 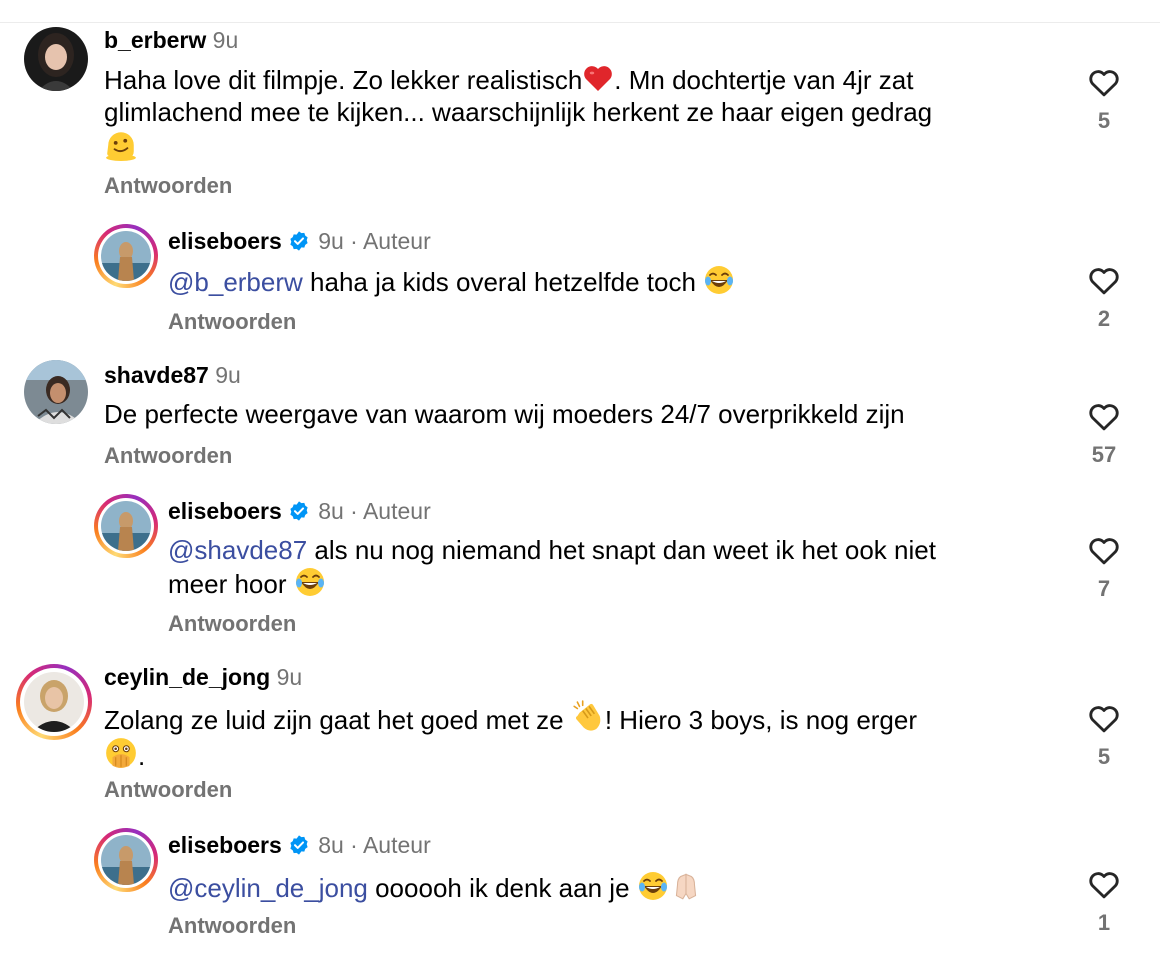 I want to click on username: ceylin_de_jong, so click(x=187, y=677).